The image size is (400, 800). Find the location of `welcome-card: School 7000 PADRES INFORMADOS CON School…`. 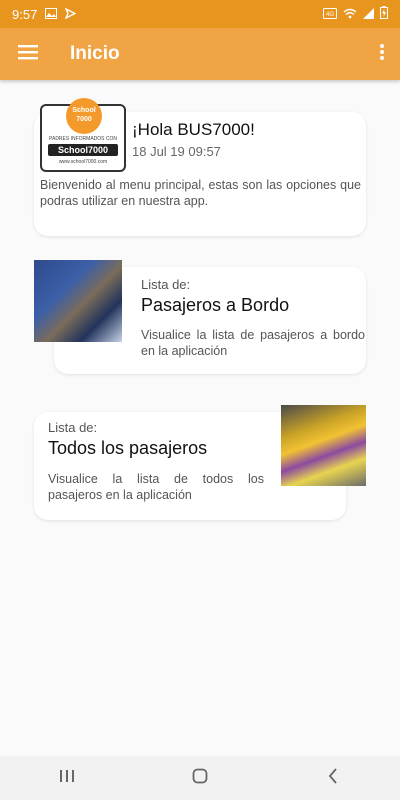

welcome-card: School 7000 PADRES INFORMADOS CON School… is located at coordinates (200, 167).